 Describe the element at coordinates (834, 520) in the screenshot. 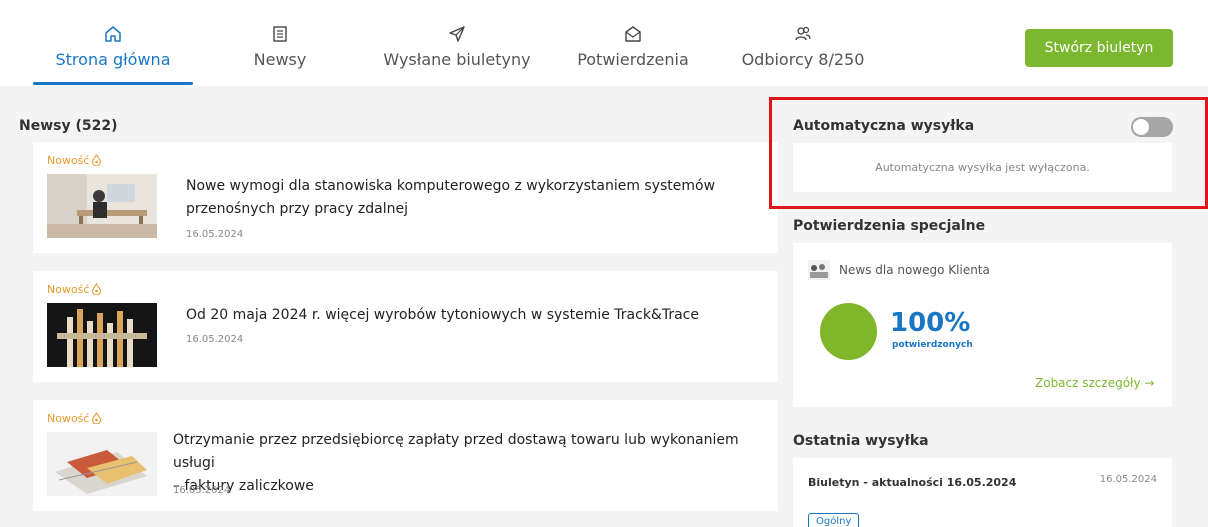

I see `category-tag: Ogólny` at that location.